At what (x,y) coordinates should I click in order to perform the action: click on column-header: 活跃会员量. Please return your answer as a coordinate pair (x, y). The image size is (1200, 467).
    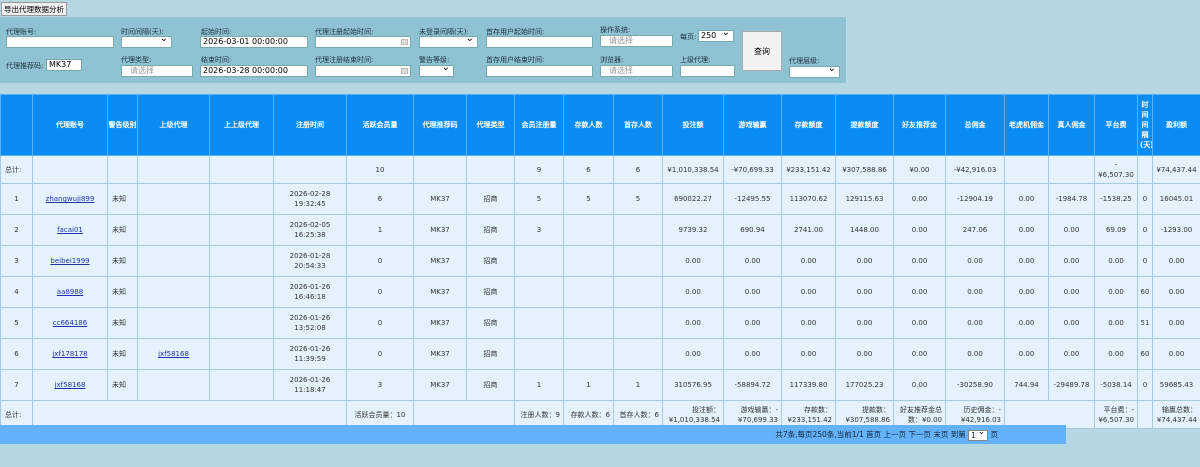
    Looking at the image, I should click on (380, 125).